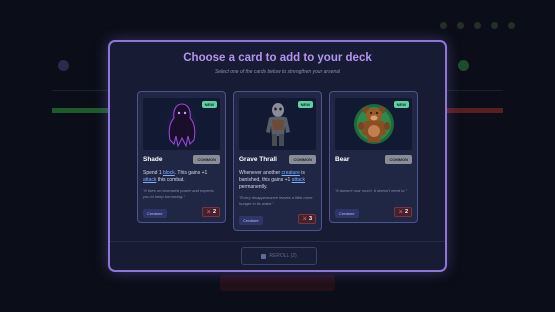  Describe the element at coordinates (63, 65) in the screenshot. I see `player-avatar-icon` at that location.